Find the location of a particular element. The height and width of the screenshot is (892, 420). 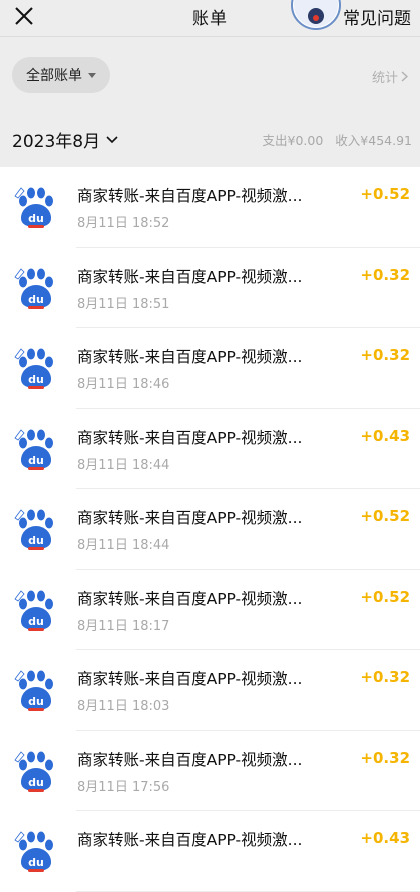

stats-link: 统计 is located at coordinates (390, 76).